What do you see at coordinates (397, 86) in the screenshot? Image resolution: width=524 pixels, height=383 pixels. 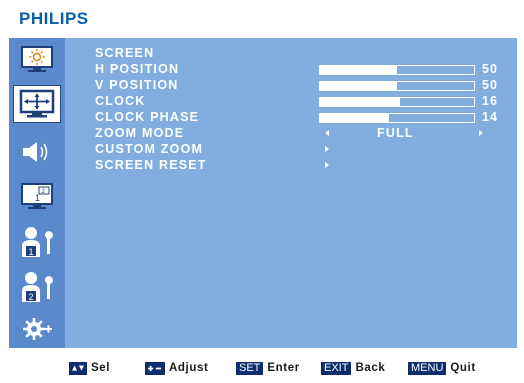 I see `v-position-slider` at bounding box center [397, 86].